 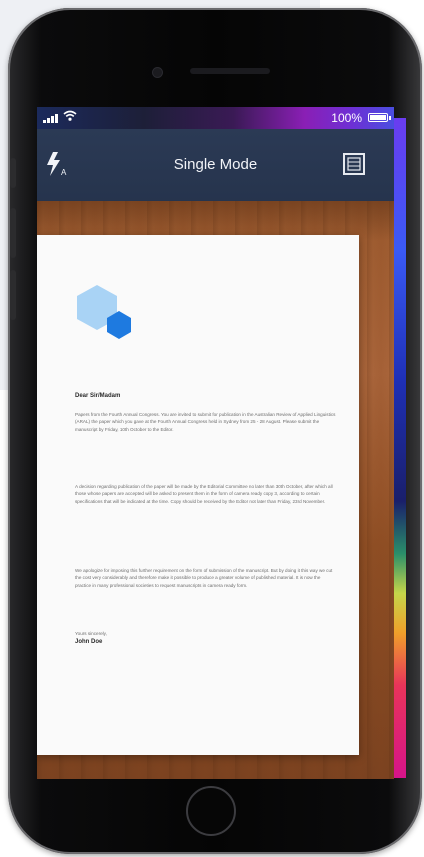 What do you see at coordinates (157, 72) in the screenshot?
I see `front-camera` at bounding box center [157, 72].